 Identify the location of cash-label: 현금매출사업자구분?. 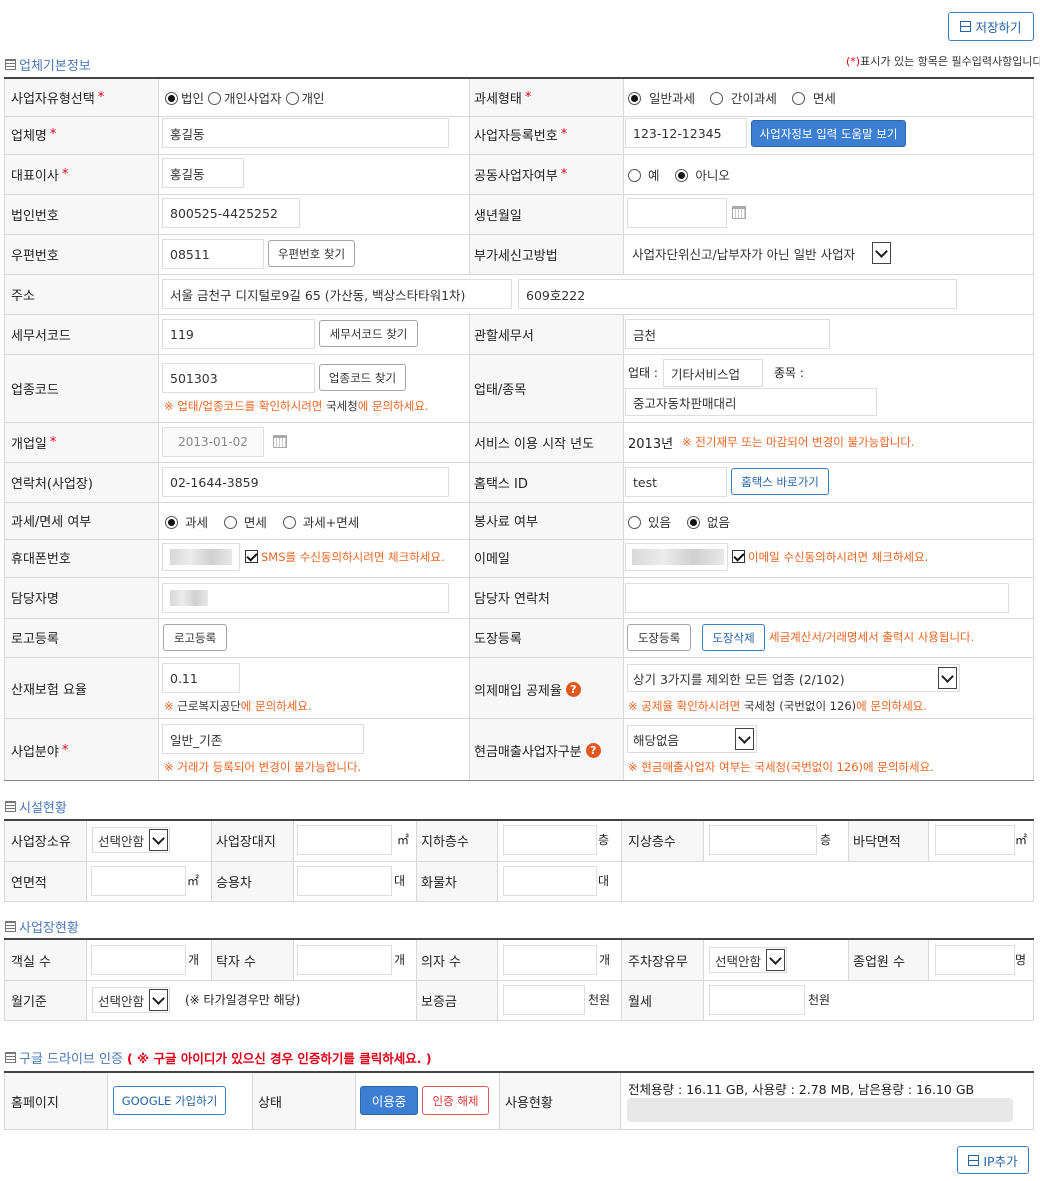
(537, 750).